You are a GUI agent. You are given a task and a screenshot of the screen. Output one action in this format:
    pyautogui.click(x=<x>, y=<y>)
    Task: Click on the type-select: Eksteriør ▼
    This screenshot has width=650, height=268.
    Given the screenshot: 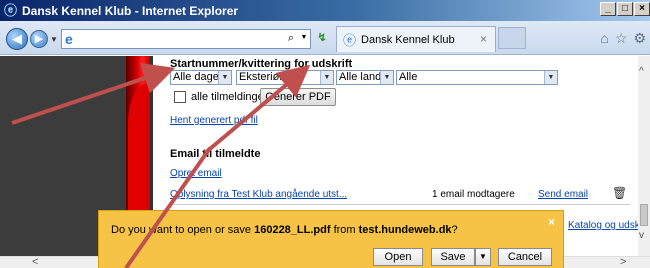 What is the action you would take?
    pyautogui.click(x=285, y=77)
    